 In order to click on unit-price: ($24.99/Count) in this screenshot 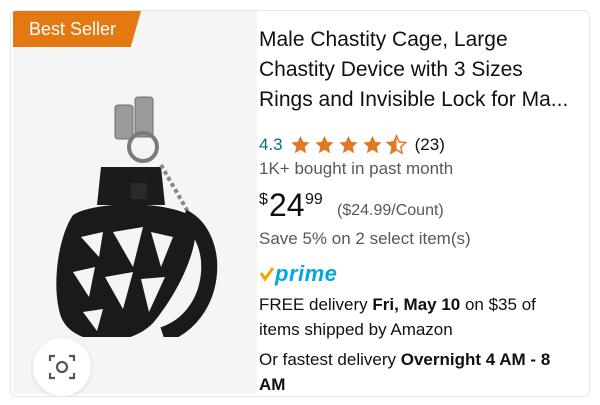, I will do `click(390, 210)`.